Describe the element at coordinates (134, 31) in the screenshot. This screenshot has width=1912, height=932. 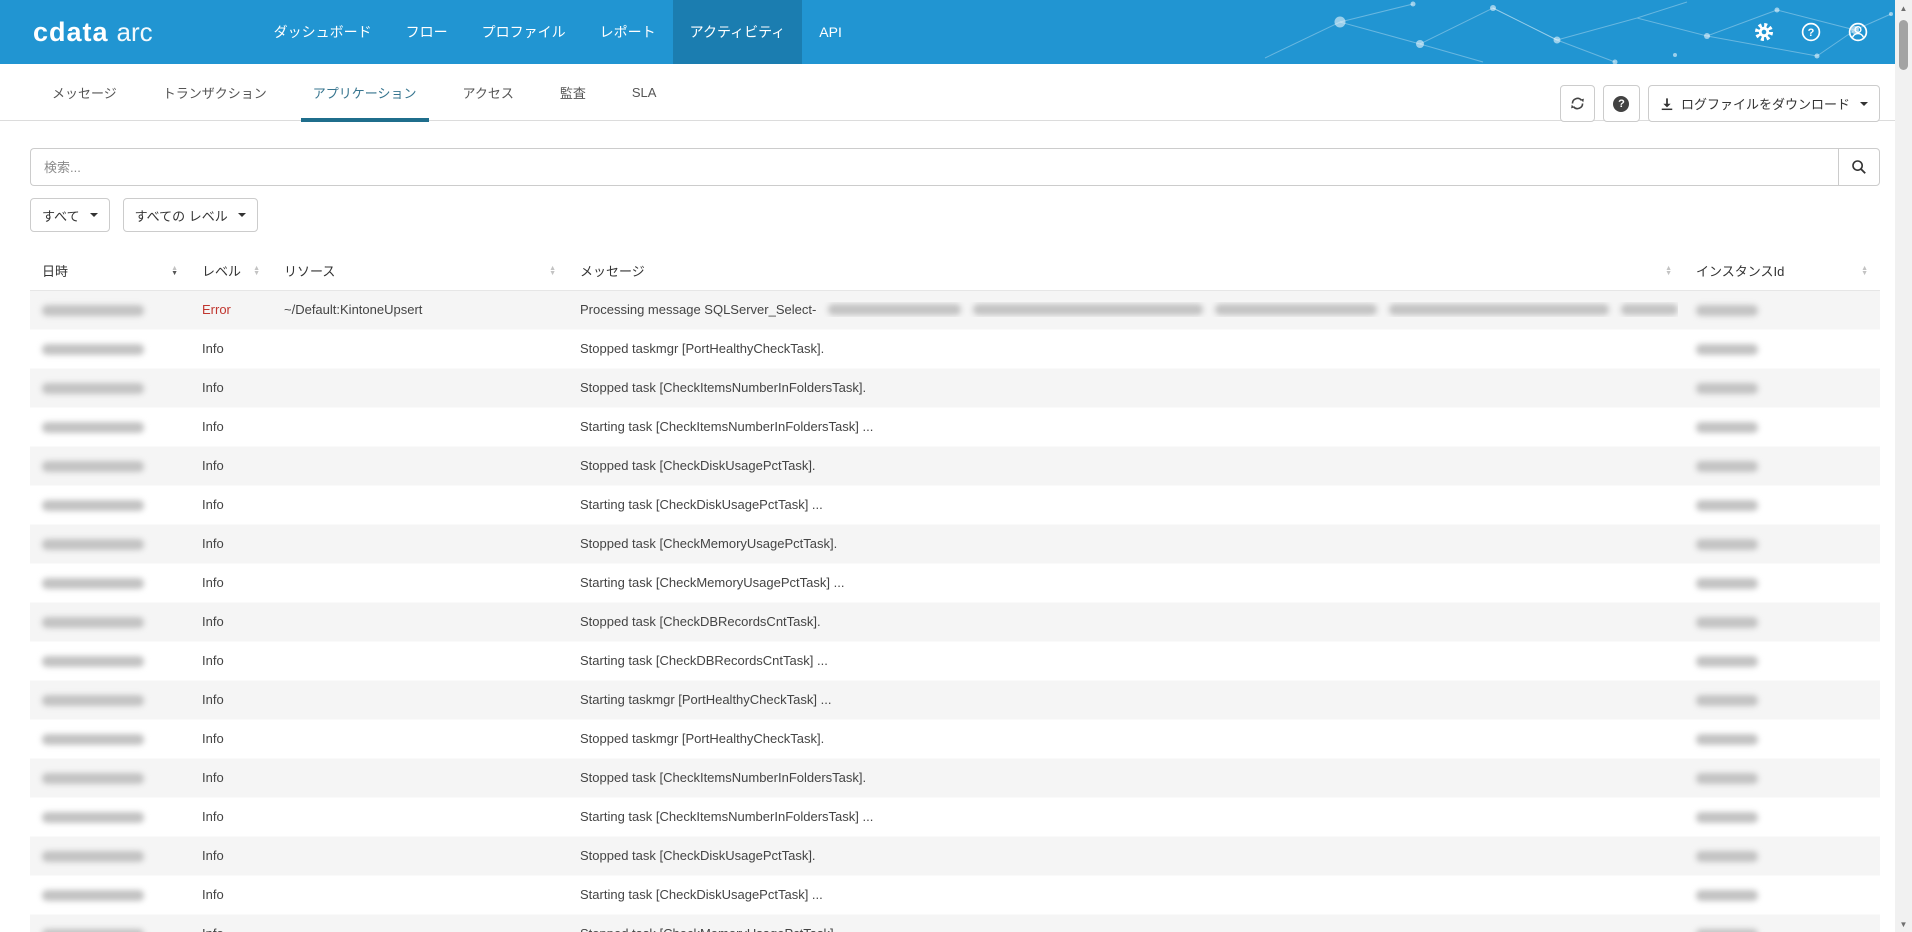
I see `logo-product: arc` at that location.